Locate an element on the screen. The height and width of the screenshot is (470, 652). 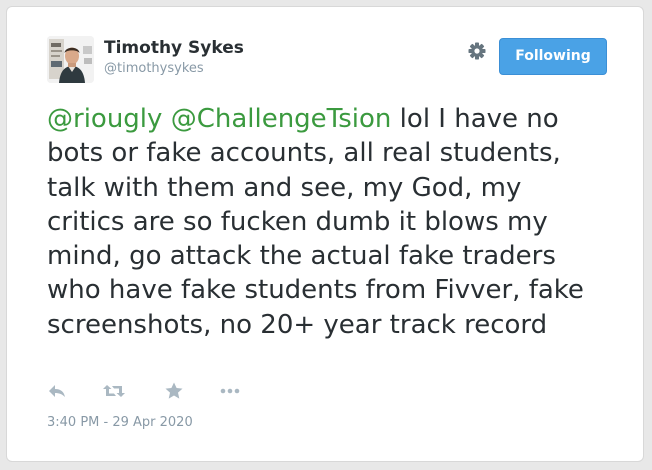
author-handle: @timothysykes is located at coordinates (154, 68).